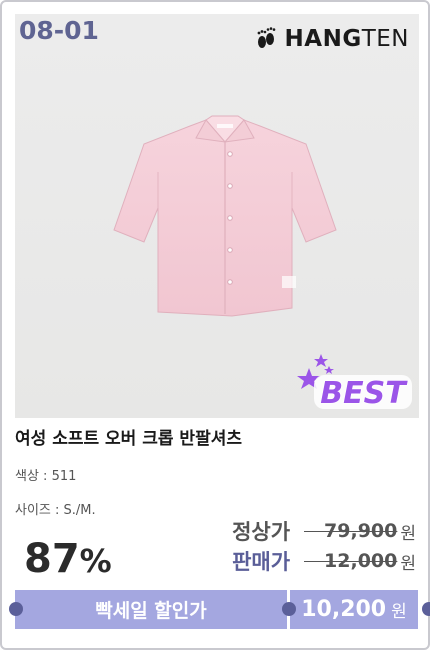  What do you see at coordinates (27, 476) in the screenshot?
I see `color-label: 색상` at bounding box center [27, 476].